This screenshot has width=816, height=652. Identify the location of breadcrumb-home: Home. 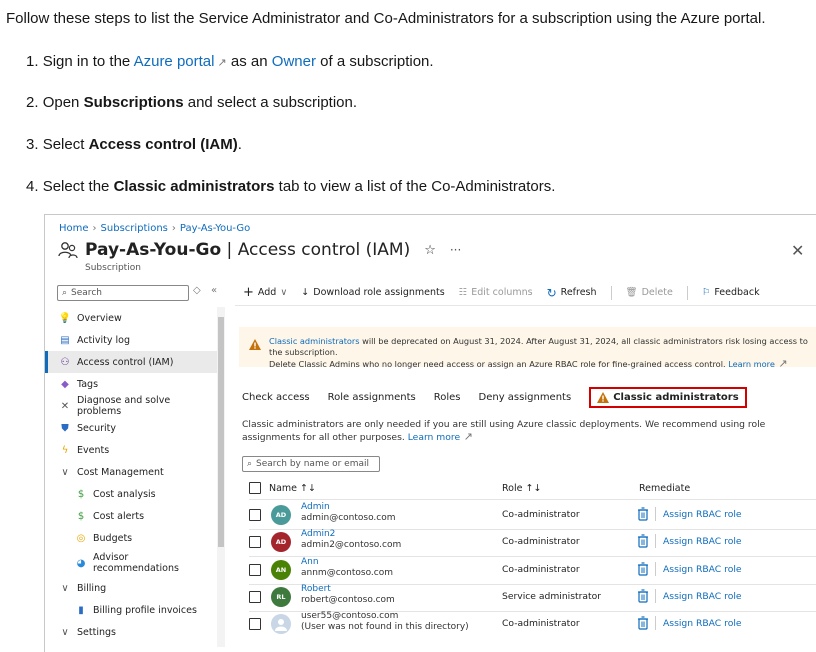
(74, 228).